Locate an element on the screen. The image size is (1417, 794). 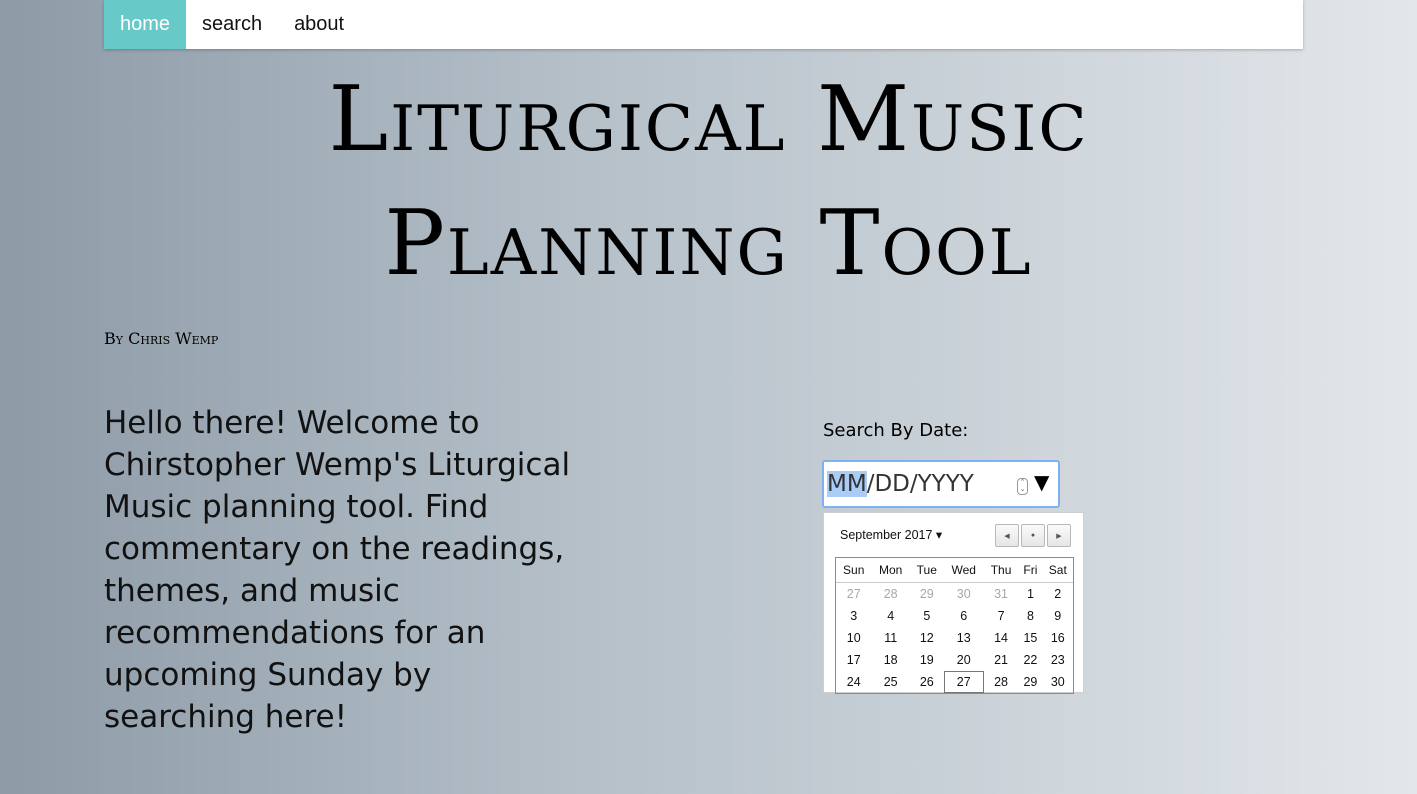
calendar-week-row: 17 18 19 20 21 22 23 is located at coordinates (954, 660).